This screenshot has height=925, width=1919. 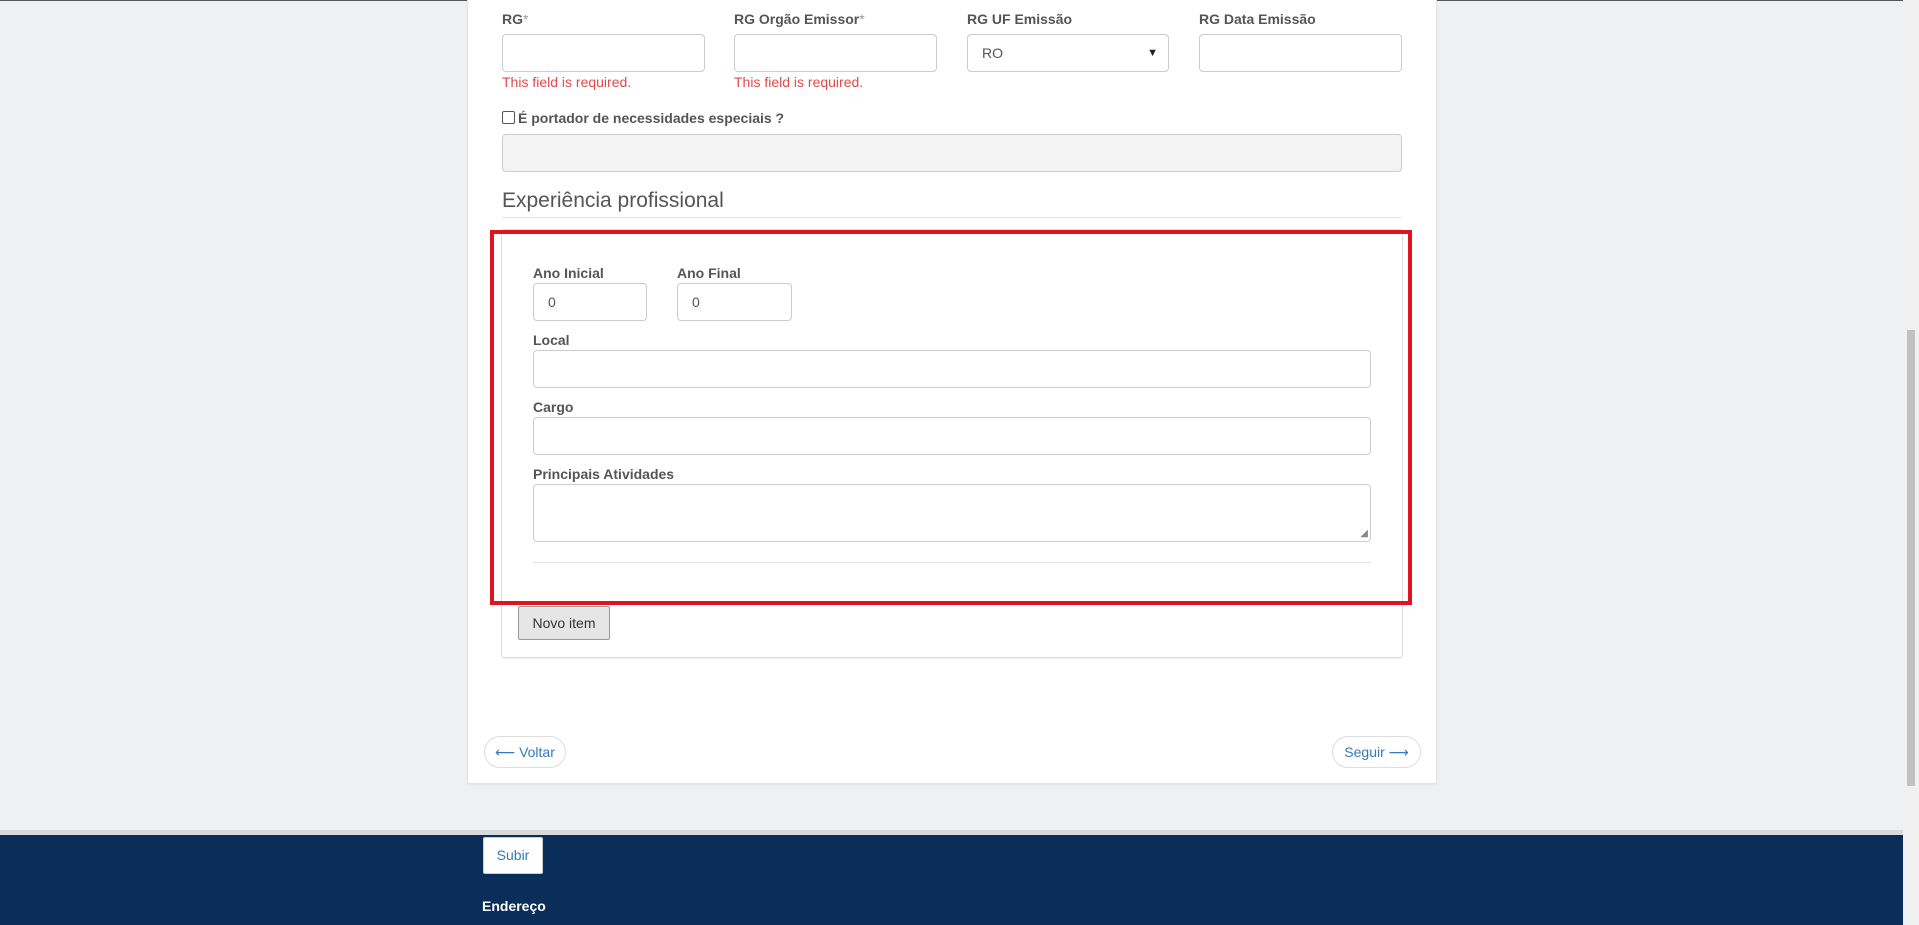 I want to click on chevron-down-icon: ▼, so click(x=1152, y=53).